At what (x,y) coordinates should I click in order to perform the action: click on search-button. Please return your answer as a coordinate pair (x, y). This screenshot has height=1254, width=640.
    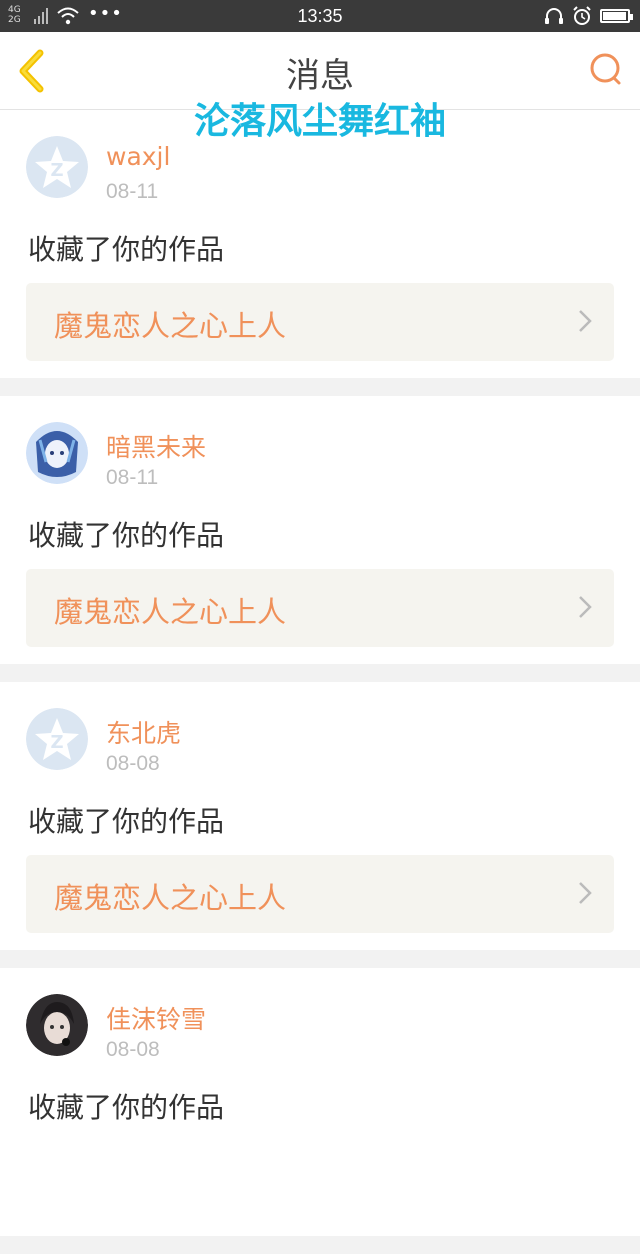
    Looking at the image, I should click on (606, 70).